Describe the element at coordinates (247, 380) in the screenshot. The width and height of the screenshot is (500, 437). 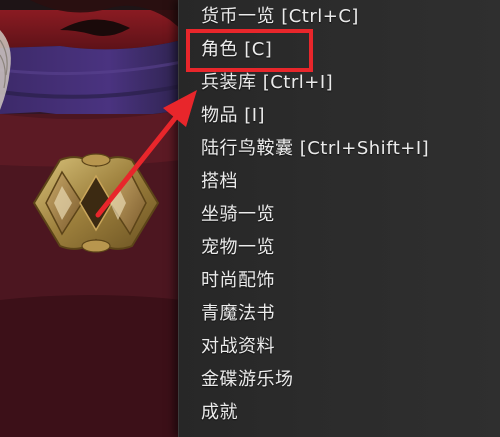
I see `menu-item-gold-saucer: 金碟游乐场` at that location.